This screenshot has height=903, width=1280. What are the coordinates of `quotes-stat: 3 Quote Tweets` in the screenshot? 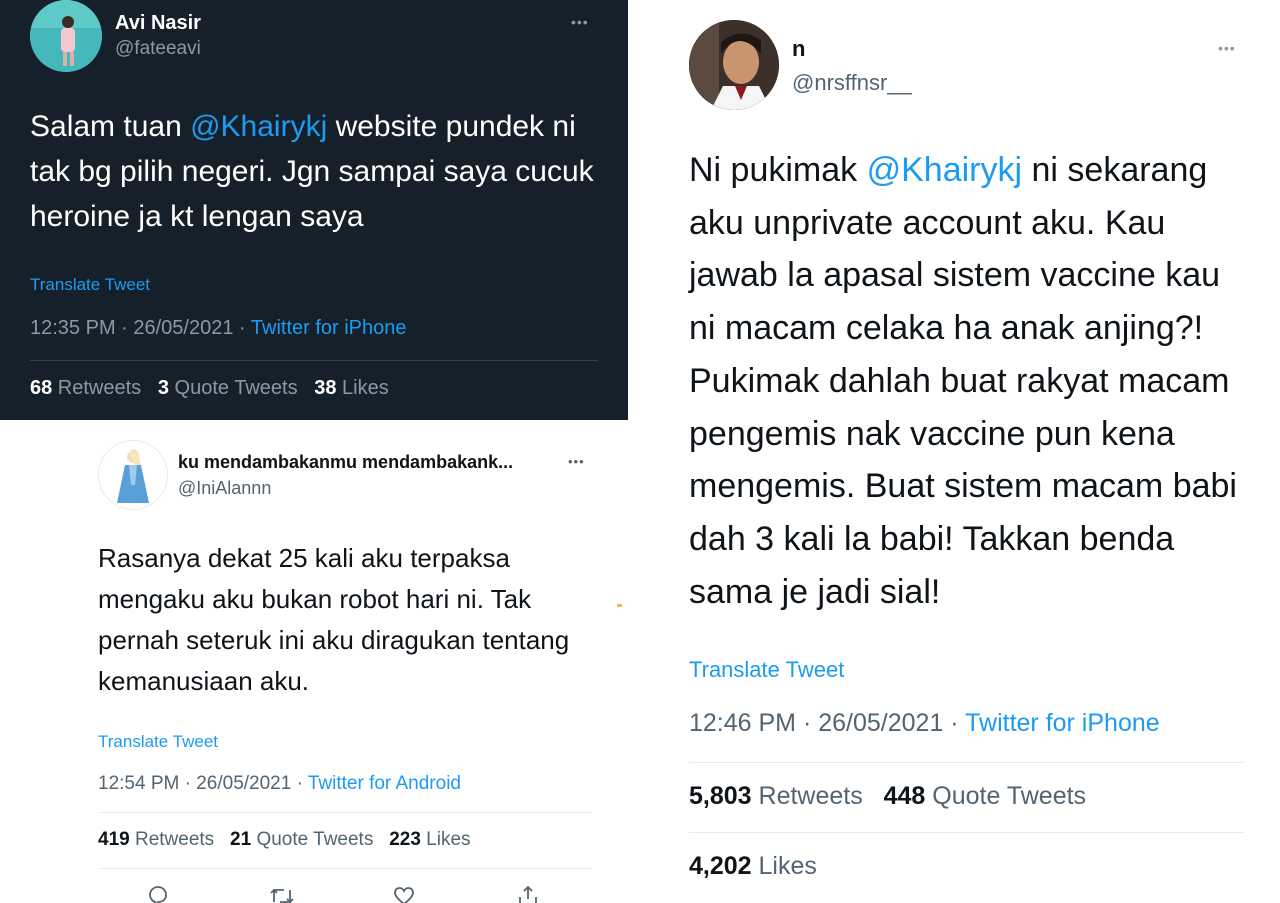 It's located at (228, 388).